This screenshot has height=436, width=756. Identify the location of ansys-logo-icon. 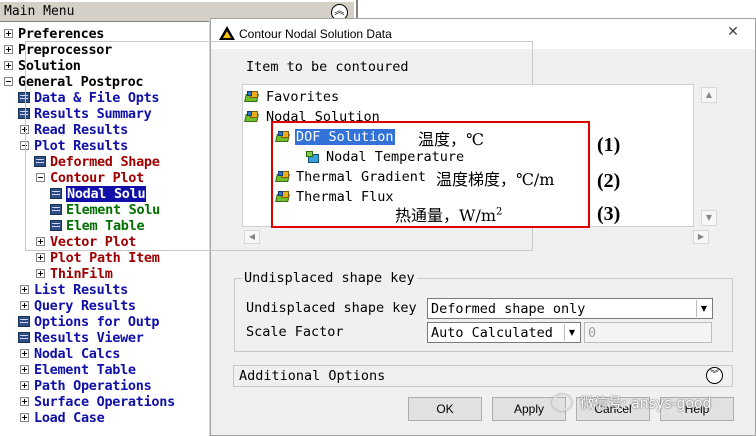
(227, 33).